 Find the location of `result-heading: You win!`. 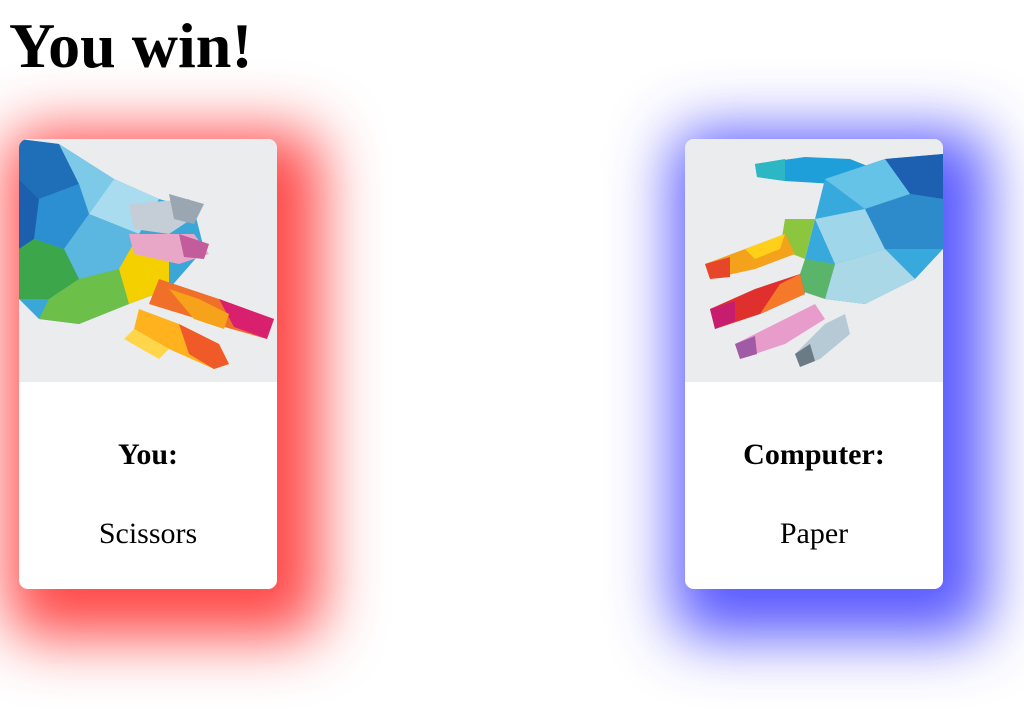

result-heading: You win! is located at coordinates (131, 45).